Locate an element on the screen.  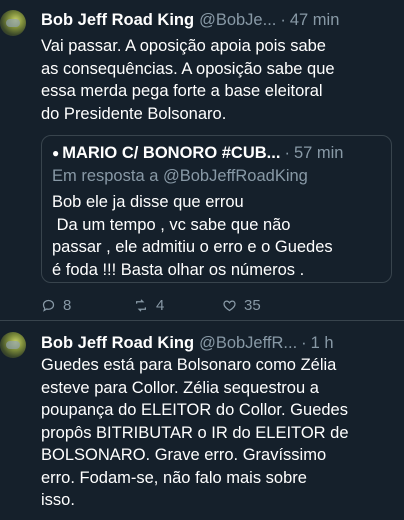
speech-bubble-icon is located at coordinates (48, 305).